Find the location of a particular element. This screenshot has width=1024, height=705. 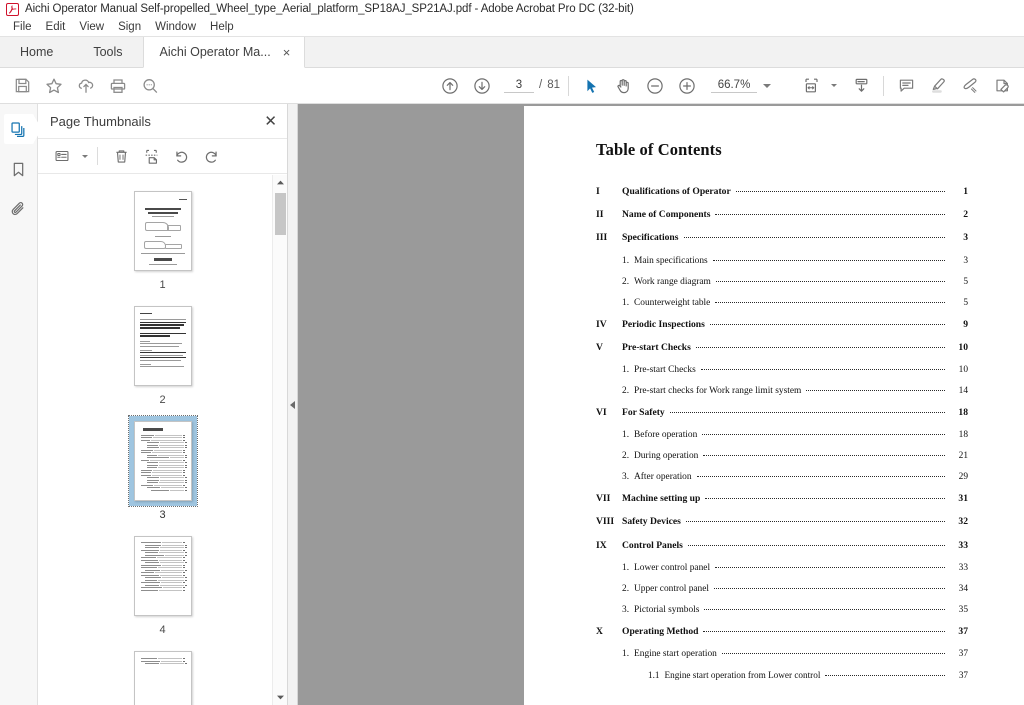

zoom-in-icon is located at coordinates (687, 86).